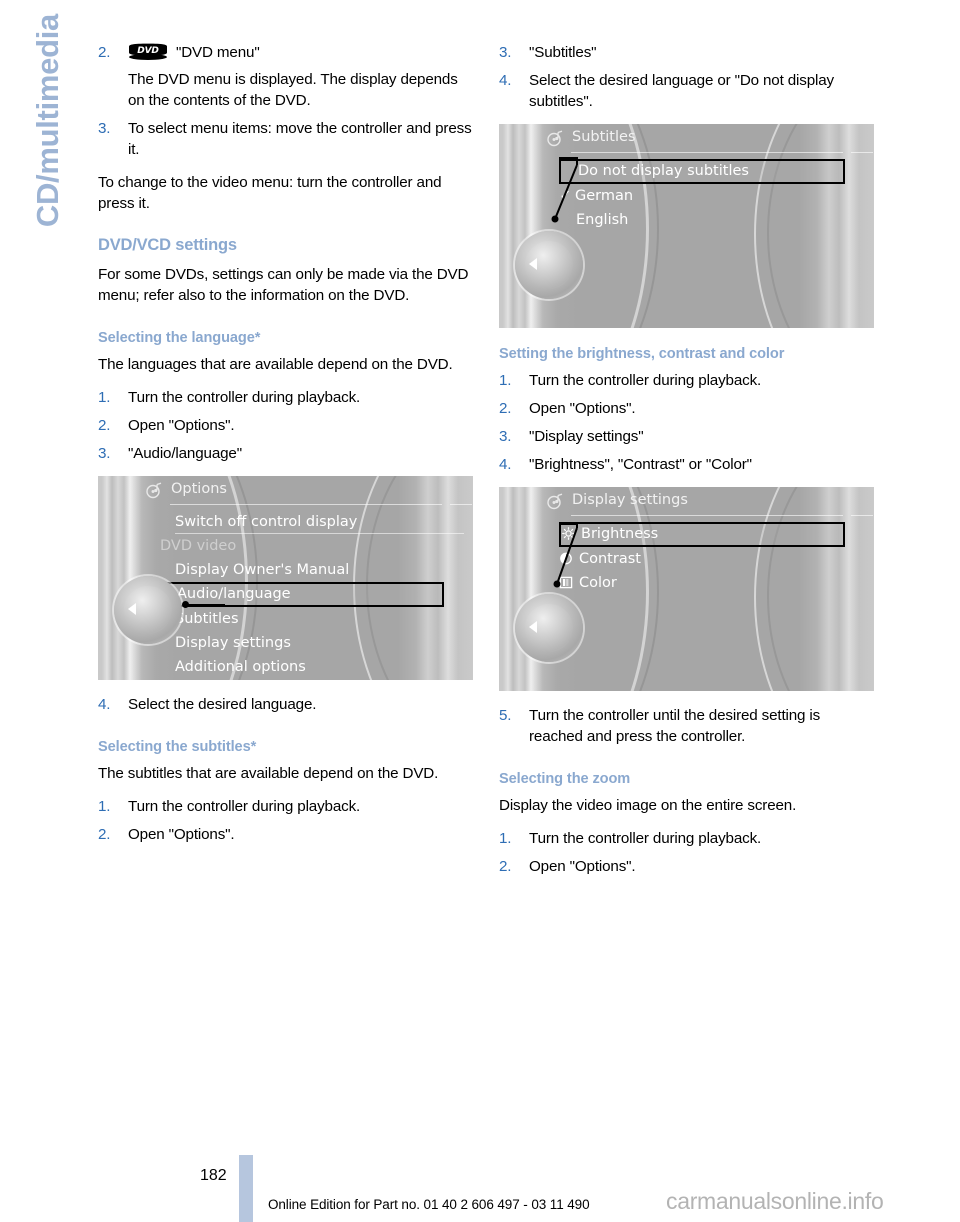  What do you see at coordinates (714, 559) in the screenshot?
I see `menu-item-contrast: Contrast` at bounding box center [714, 559].